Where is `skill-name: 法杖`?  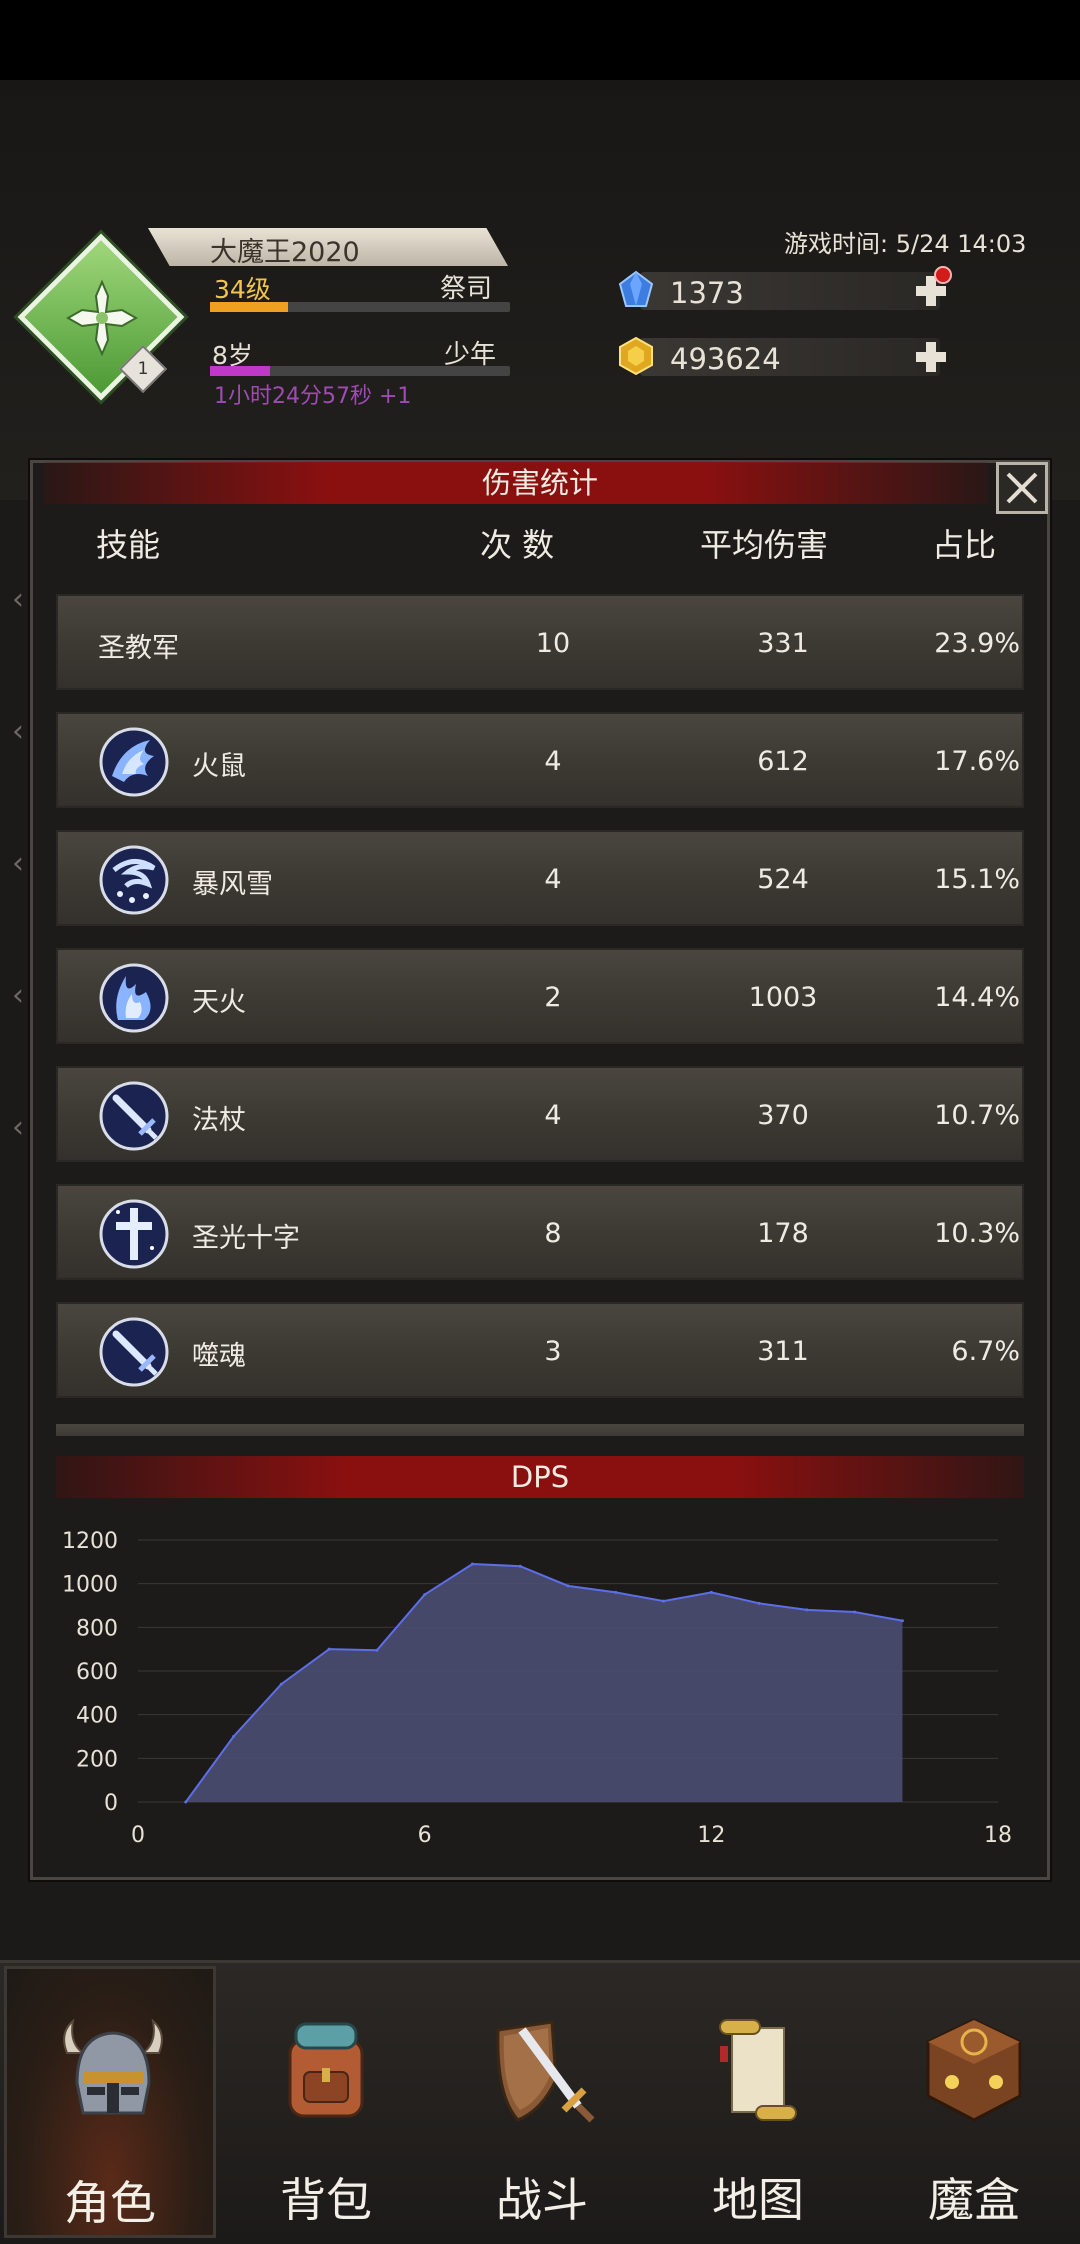 skill-name: 法杖 is located at coordinates (219, 1120).